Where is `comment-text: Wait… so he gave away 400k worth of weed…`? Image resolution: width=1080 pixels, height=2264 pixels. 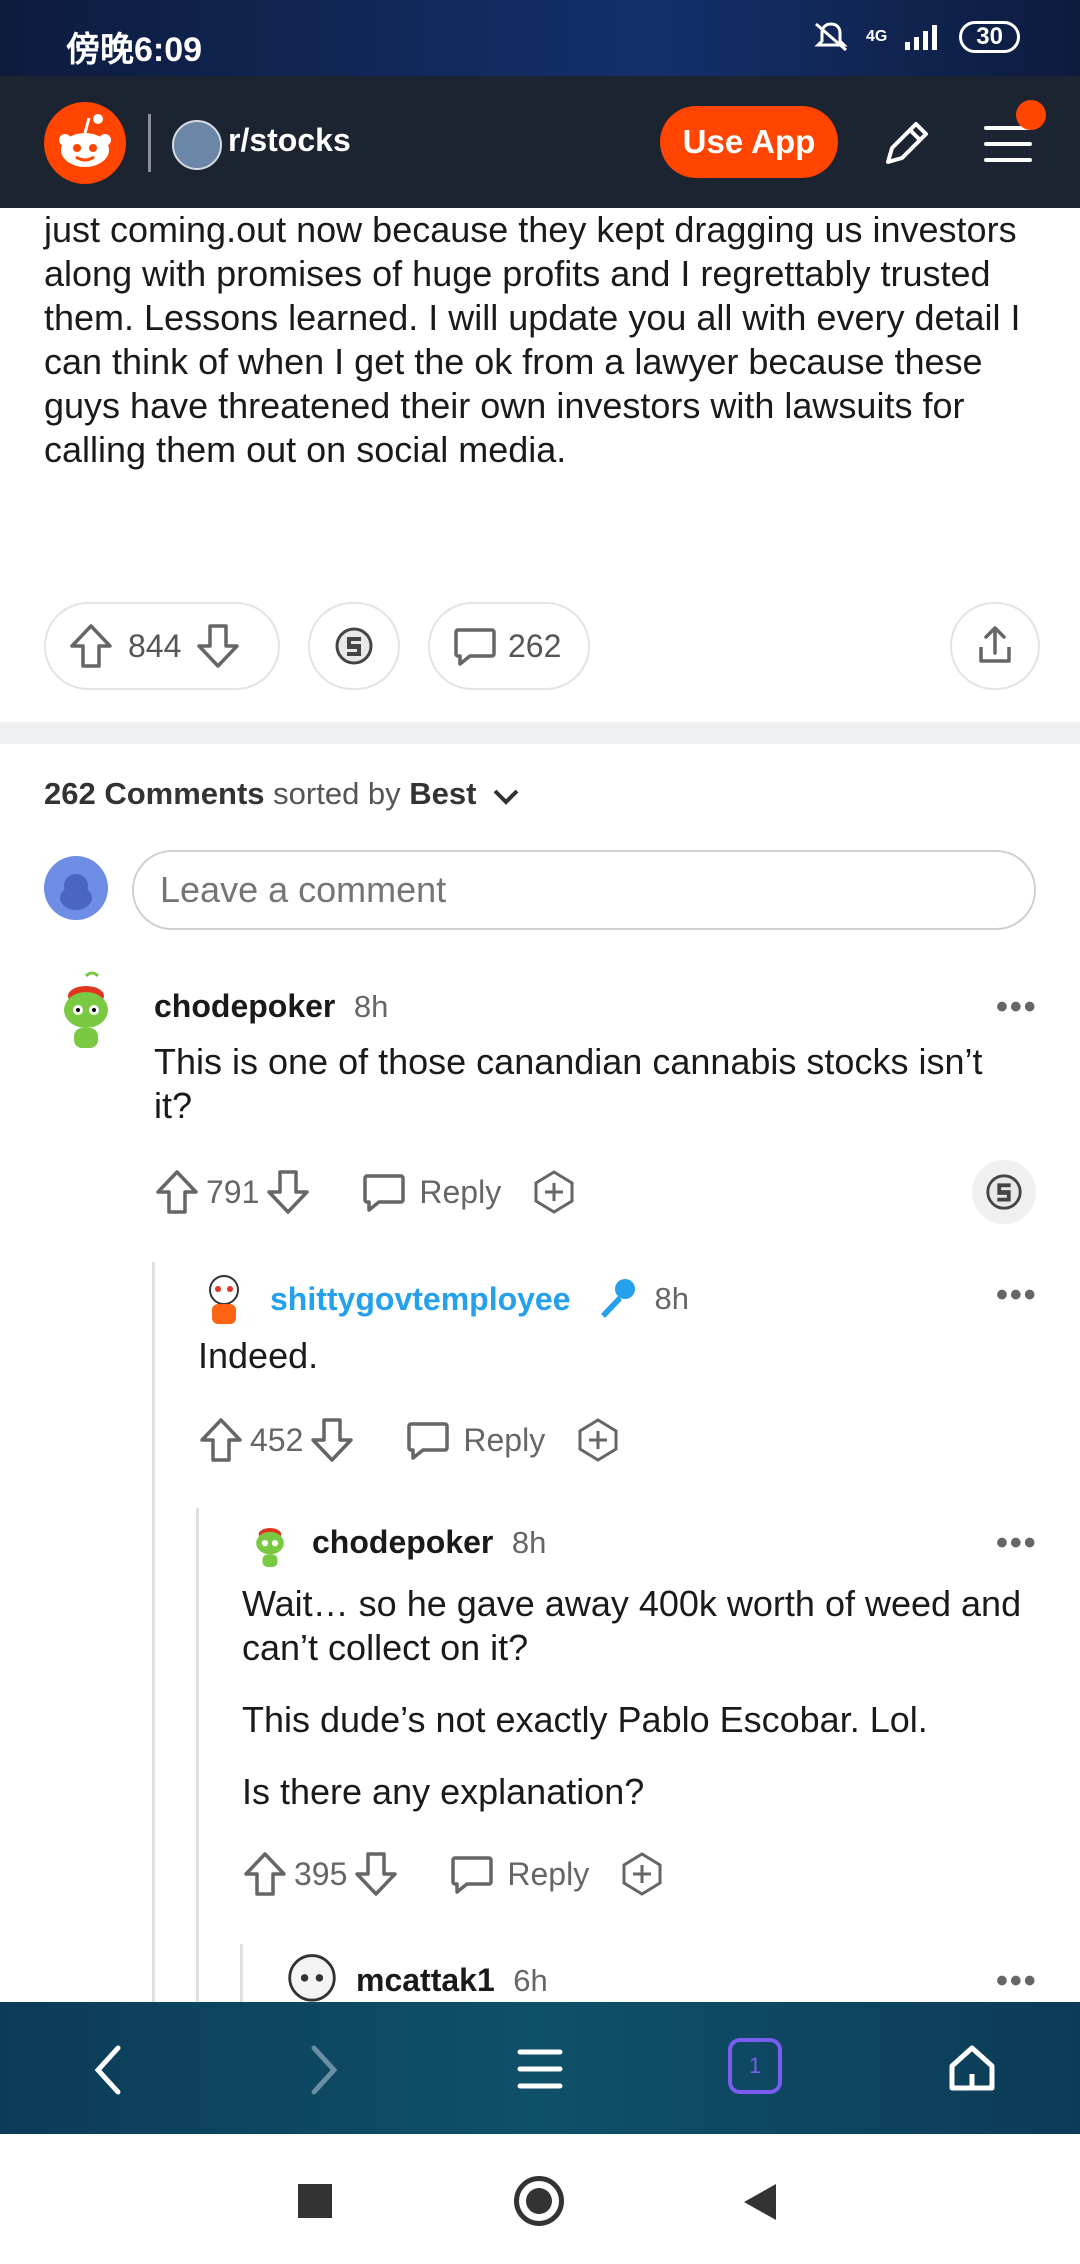 comment-text: Wait… so he gave away 400k worth of weed… is located at coordinates (632, 1698).